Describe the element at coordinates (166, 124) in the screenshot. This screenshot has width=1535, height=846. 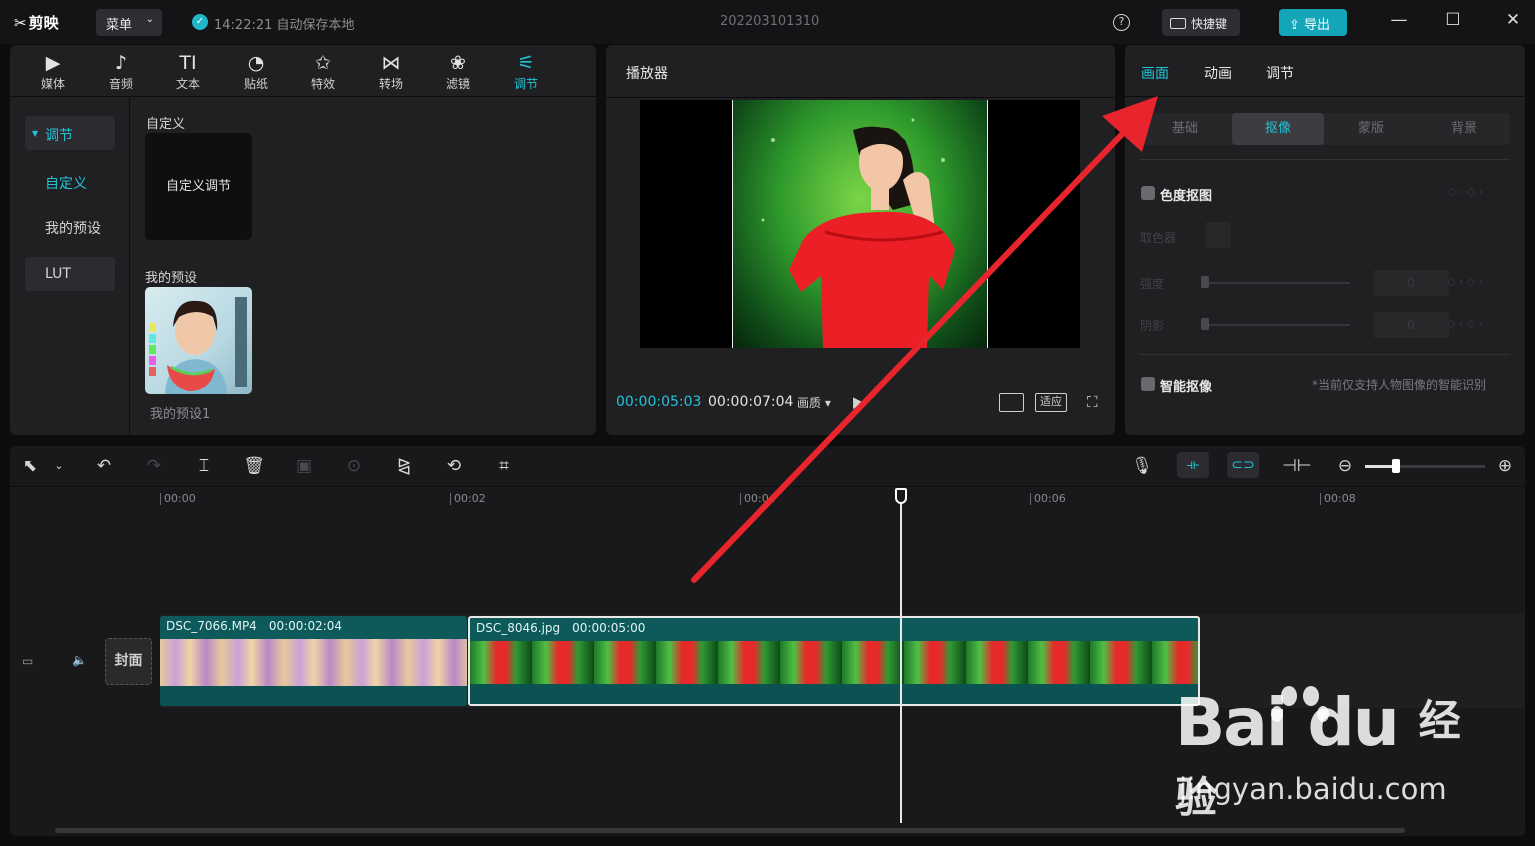
I see `custom-section-title: 自定义` at that location.